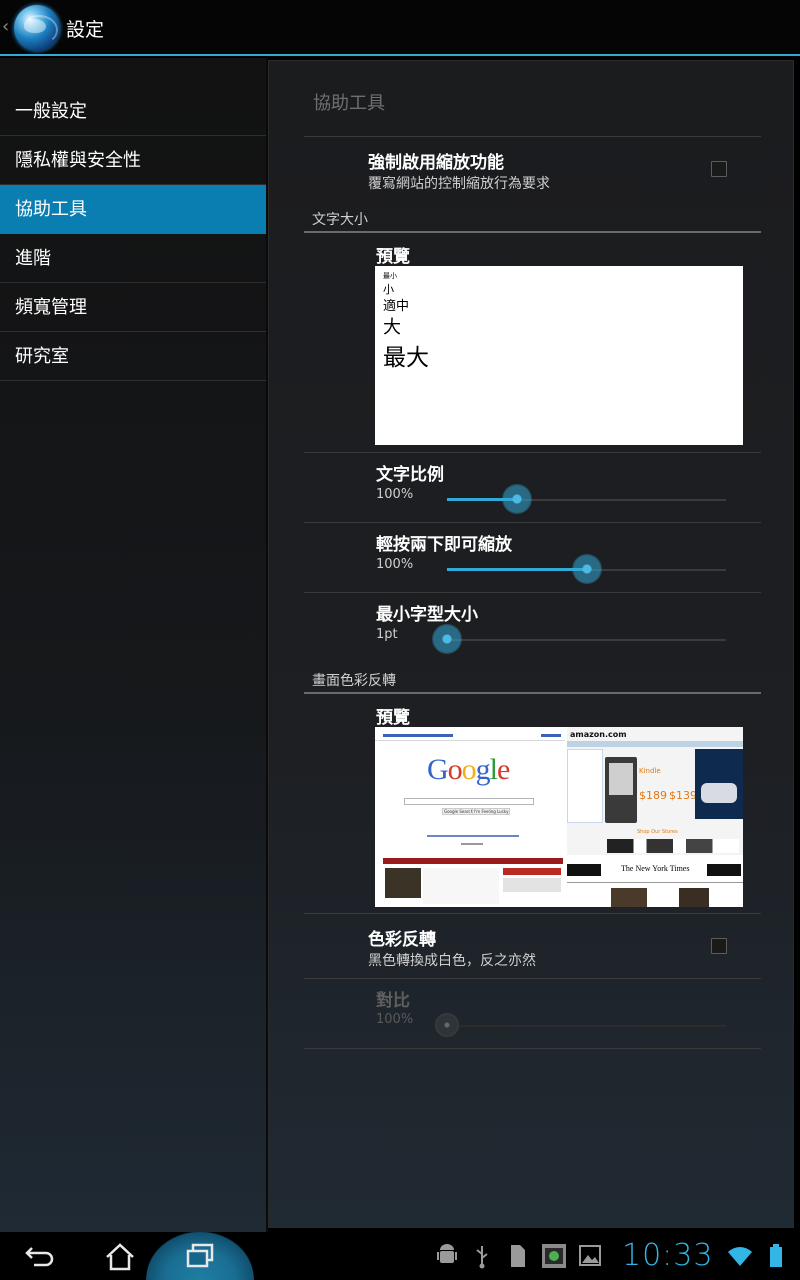 This screenshot has height=1280, width=800. What do you see at coordinates (452, 961) in the screenshot?
I see `invert-colors-summary: 黑色轉換成白色，反之亦然` at bounding box center [452, 961].